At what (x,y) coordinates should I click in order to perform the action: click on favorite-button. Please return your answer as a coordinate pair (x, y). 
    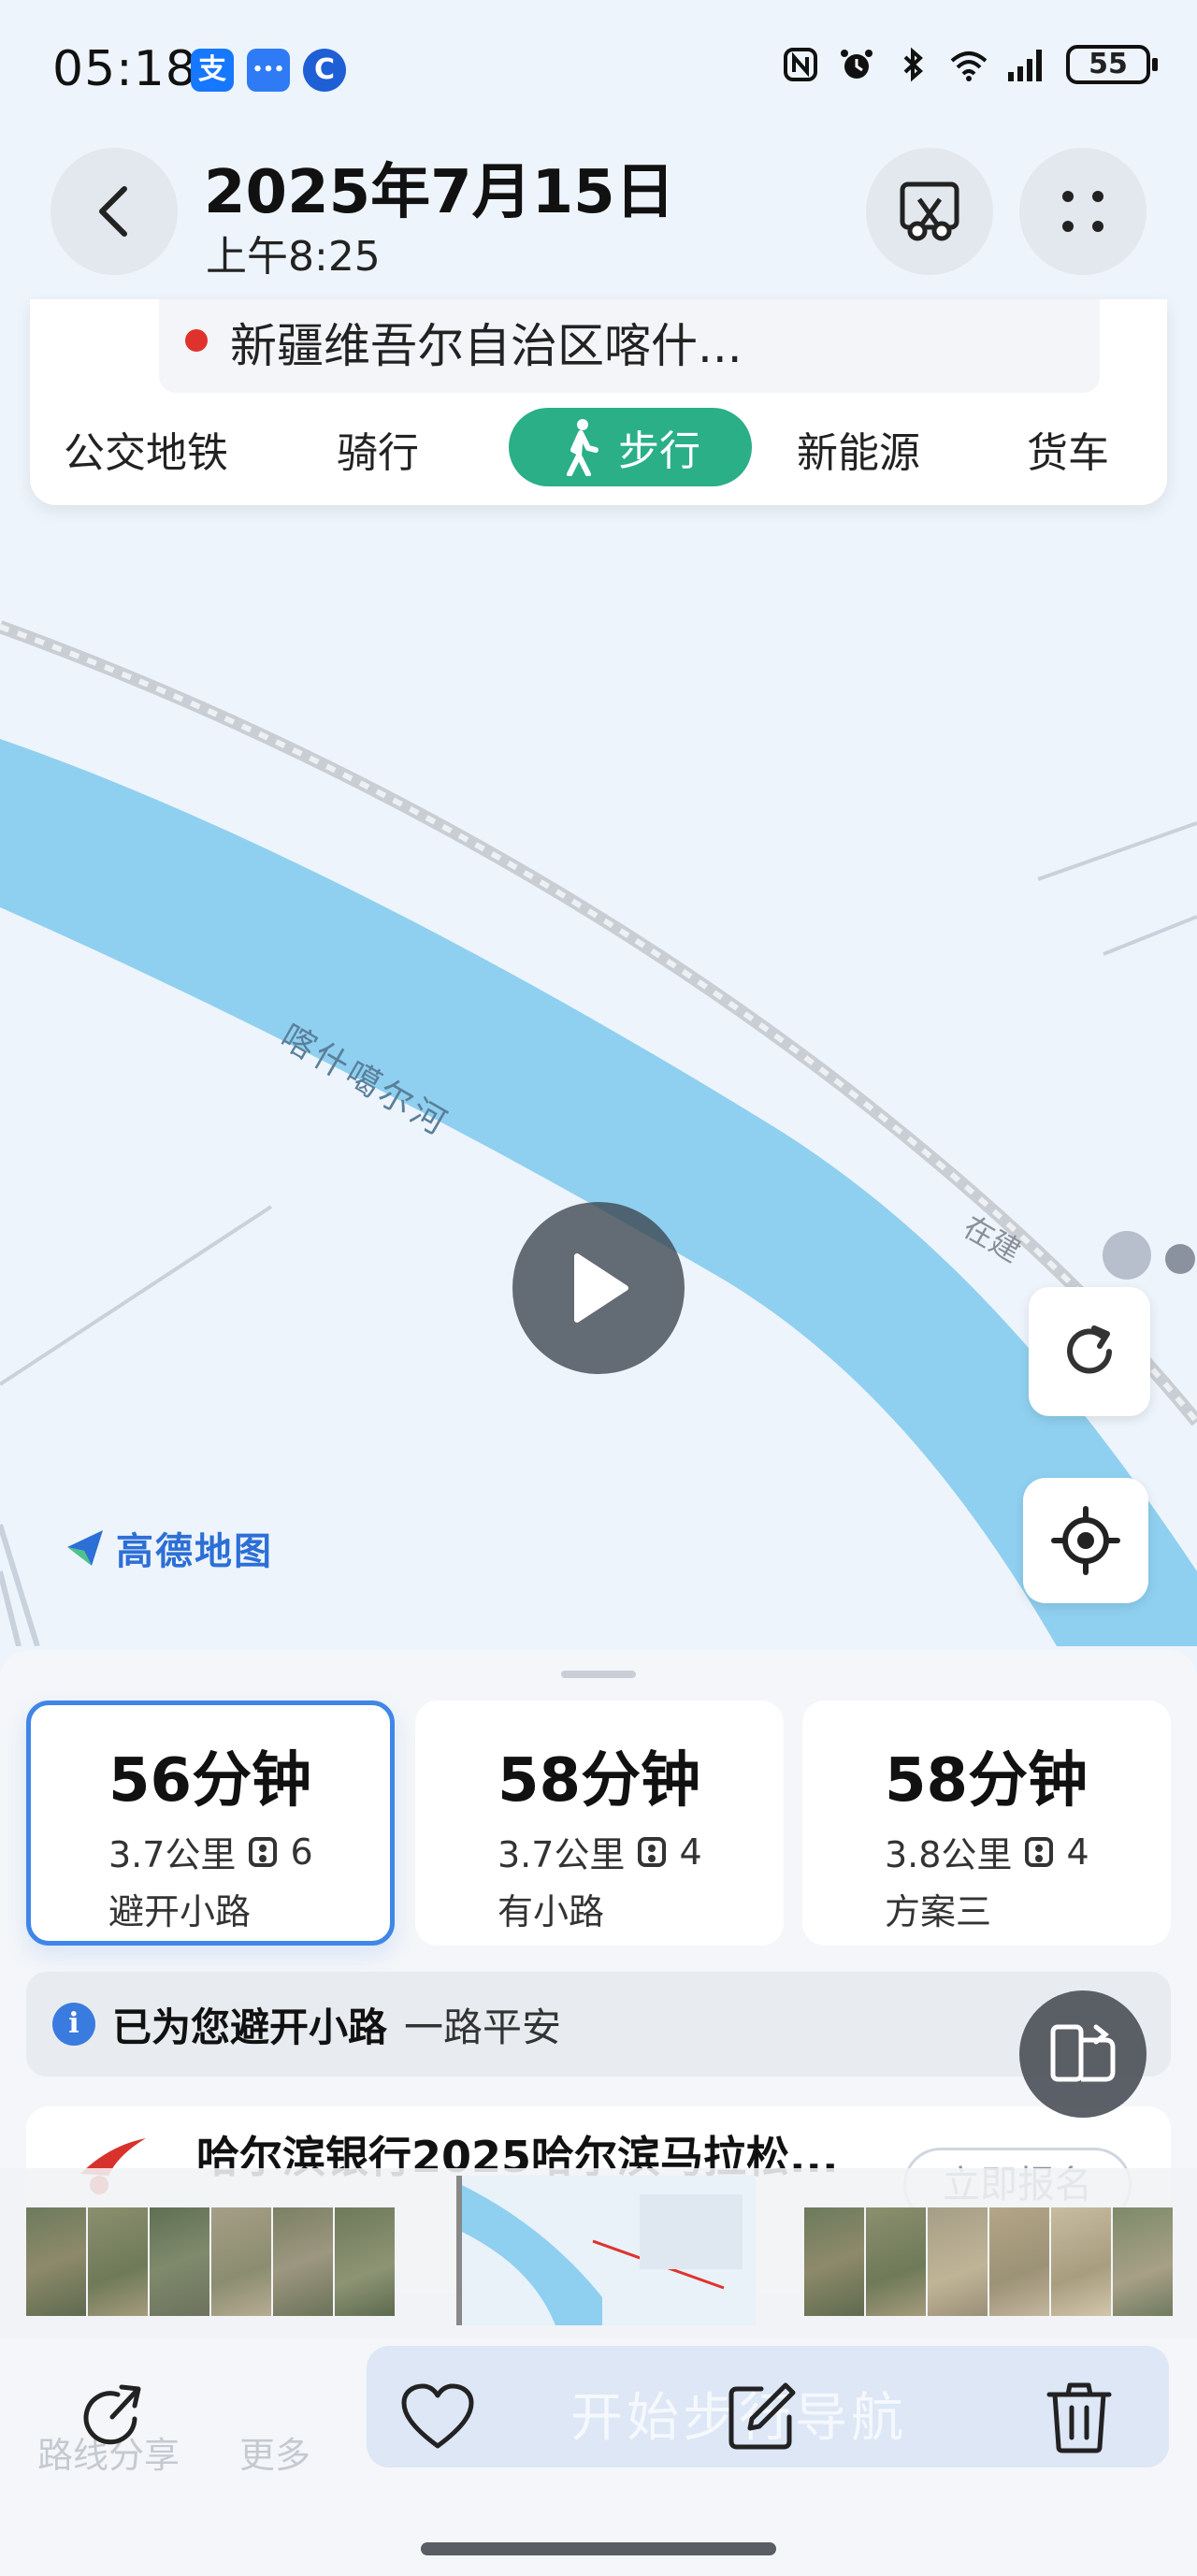
    Looking at the image, I should click on (437, 2417).